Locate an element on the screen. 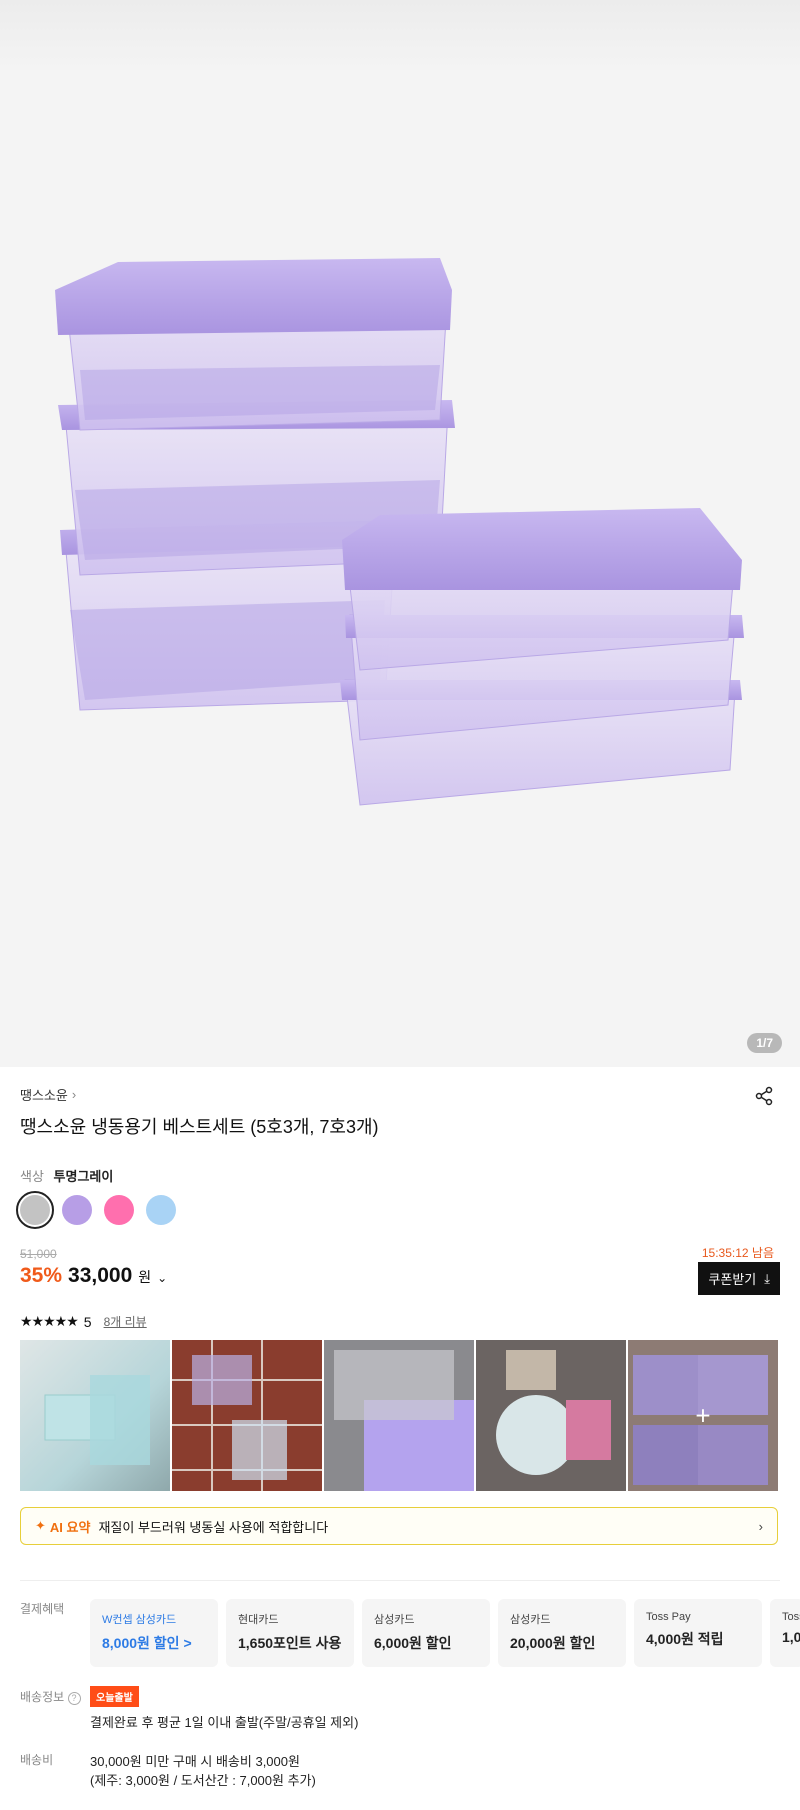 This screenshot has height=1810, width=800. shipping-fee-label: 배송비 is located at coordinates (37, 1760).